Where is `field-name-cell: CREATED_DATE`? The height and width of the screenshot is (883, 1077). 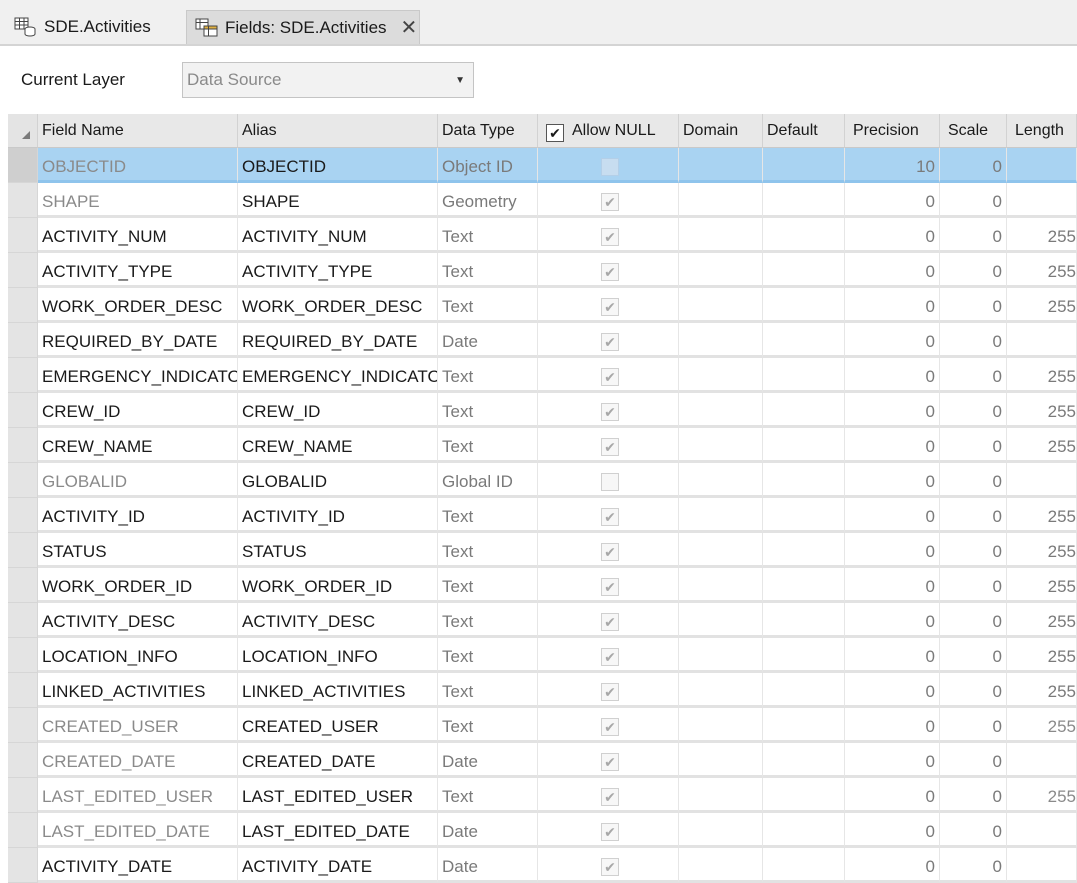
field-name-cell: CREATED_DATE is located at coordinates (138, 760).